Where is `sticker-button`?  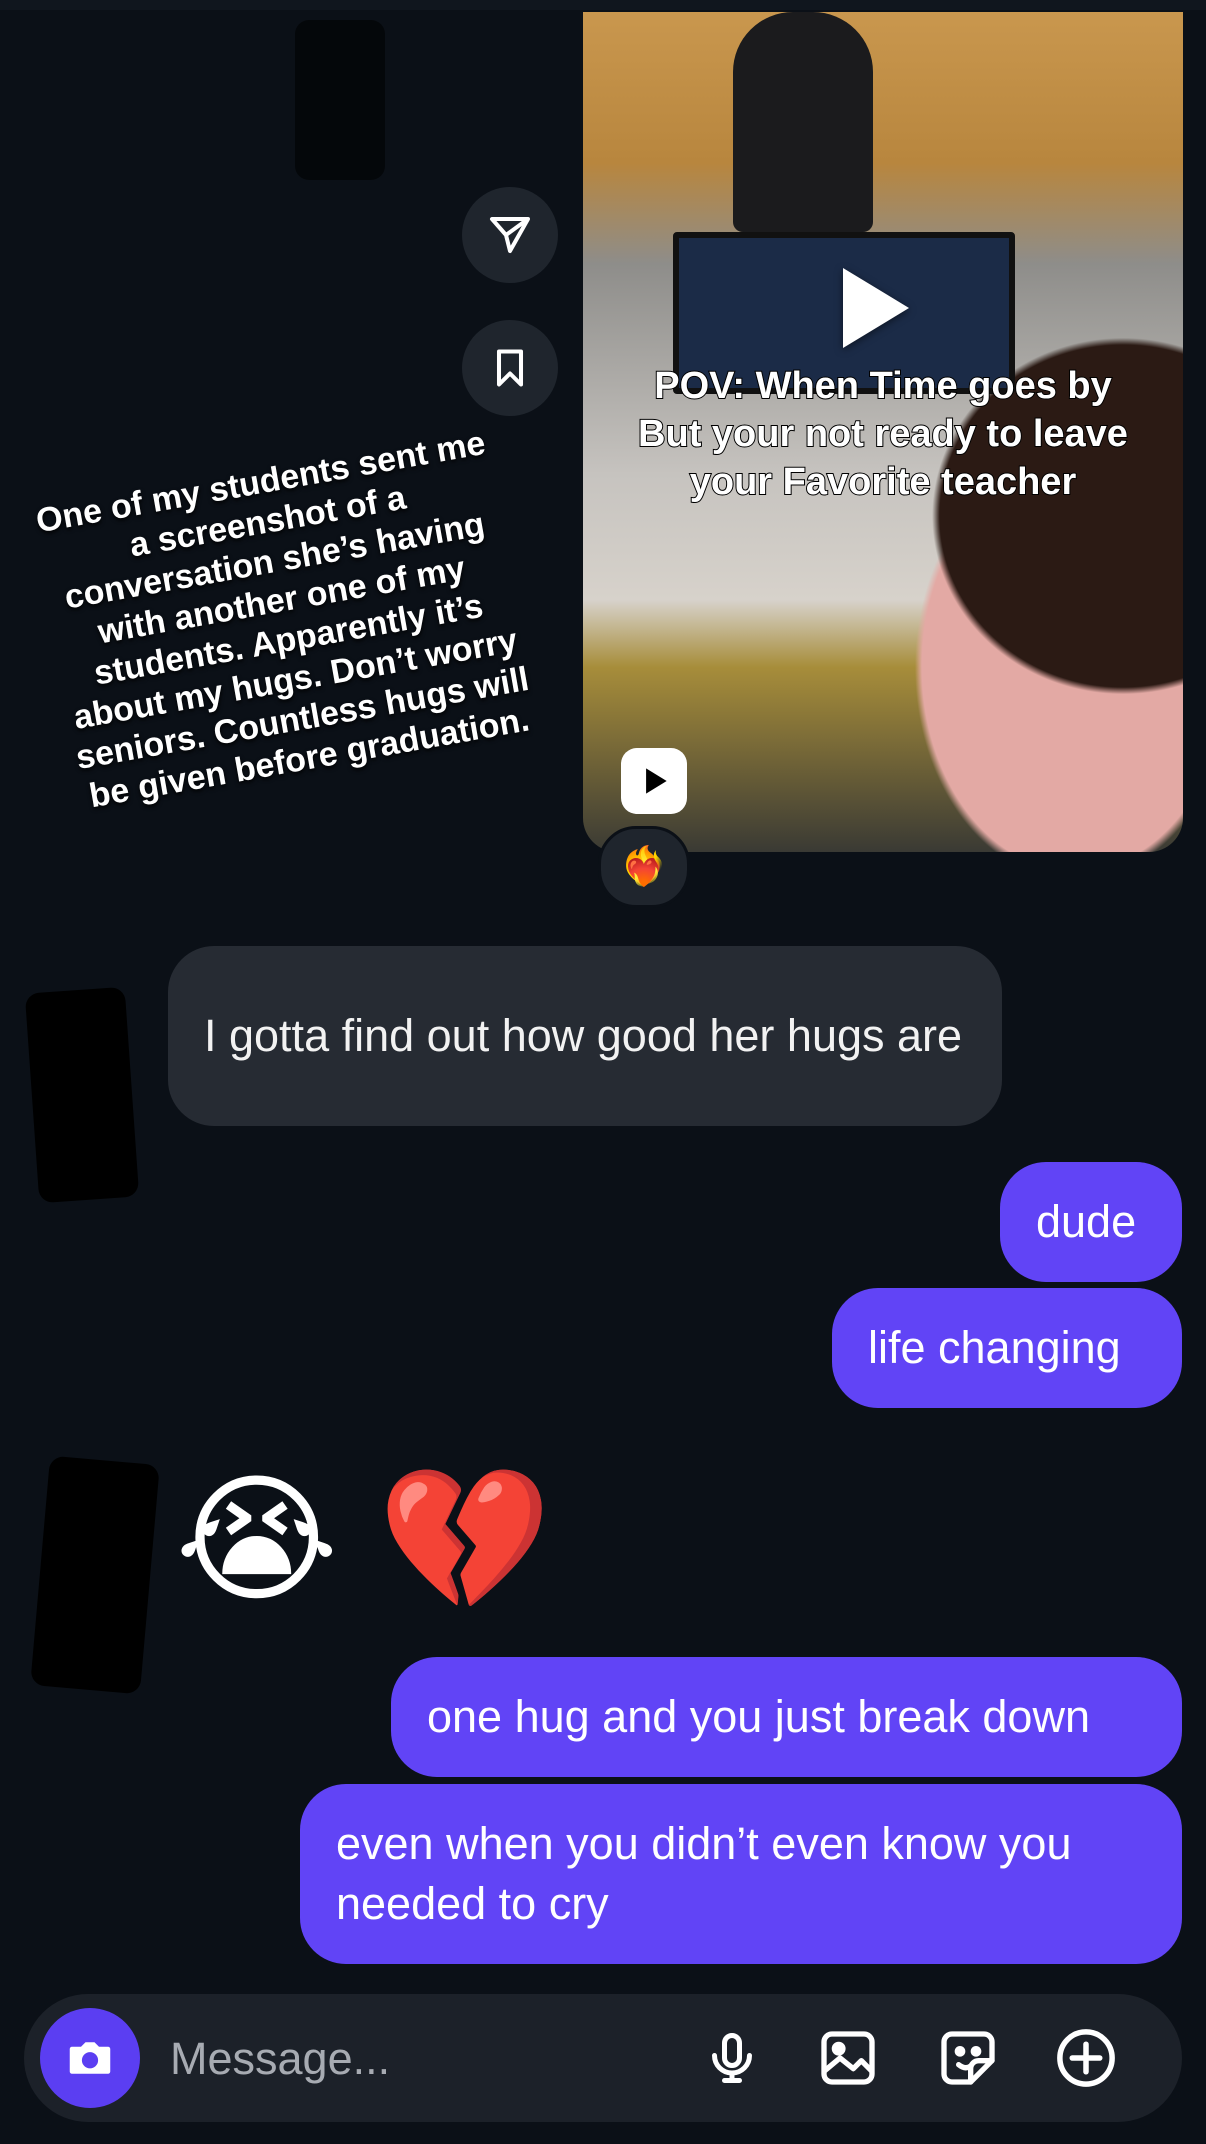 sticker-button is located at coordinates (968, 2058).